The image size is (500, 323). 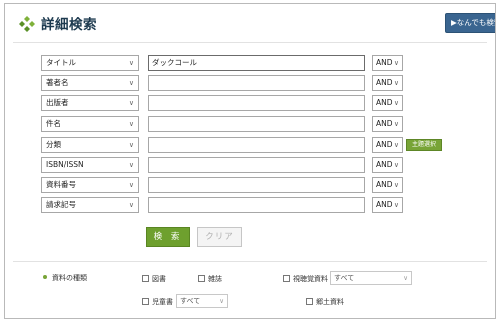 I want to click on material-type-label: 資料の種類, so click(x=65, y=278).